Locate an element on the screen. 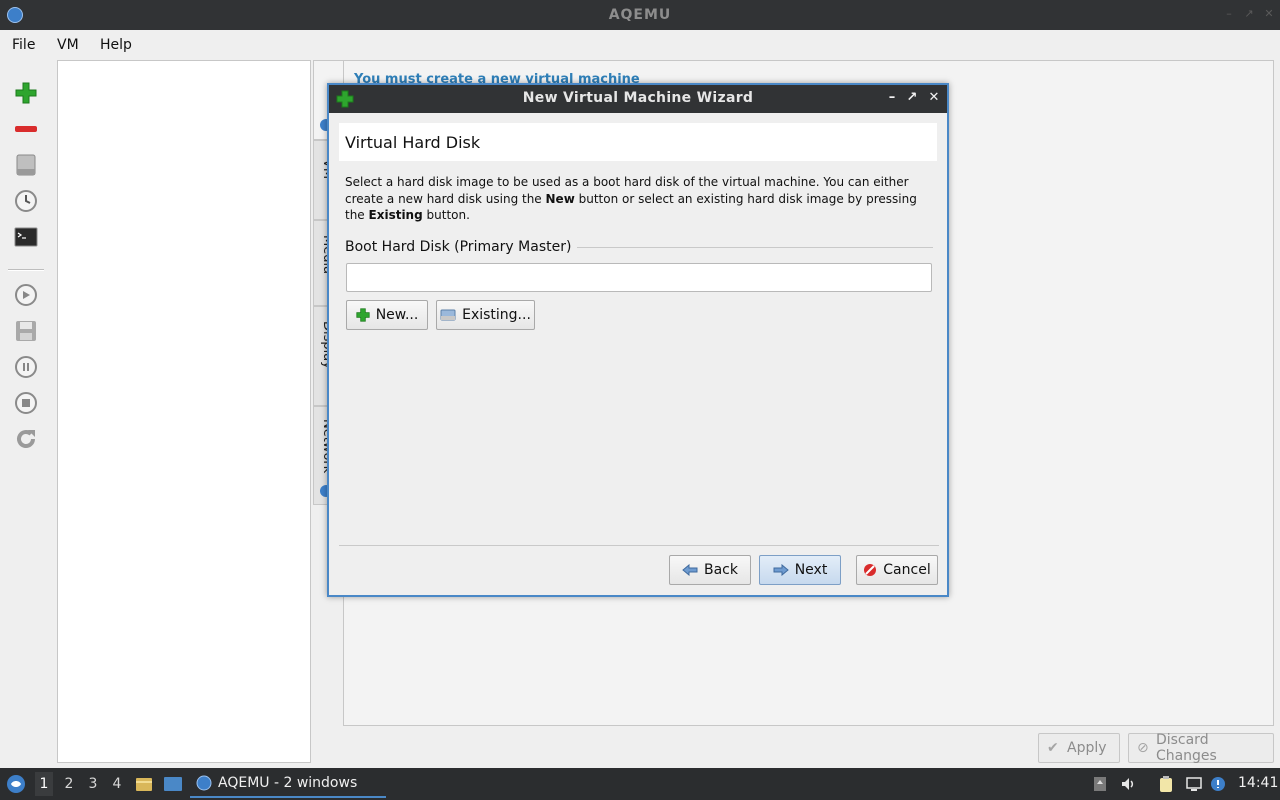 This screenshot has width=1280, height=800. cancel-icon is located at coordinates (870, 570).